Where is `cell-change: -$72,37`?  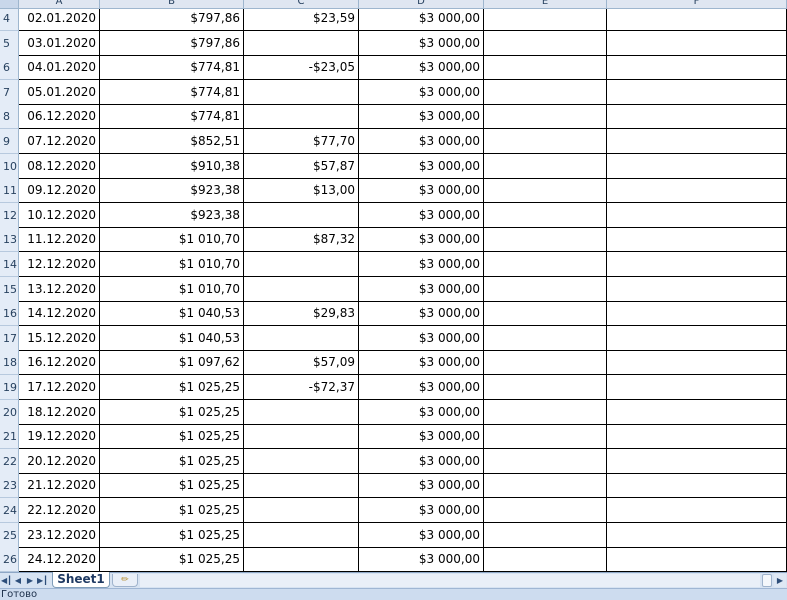
cell-change: -$72,37 is located at coordinates (301, 387).